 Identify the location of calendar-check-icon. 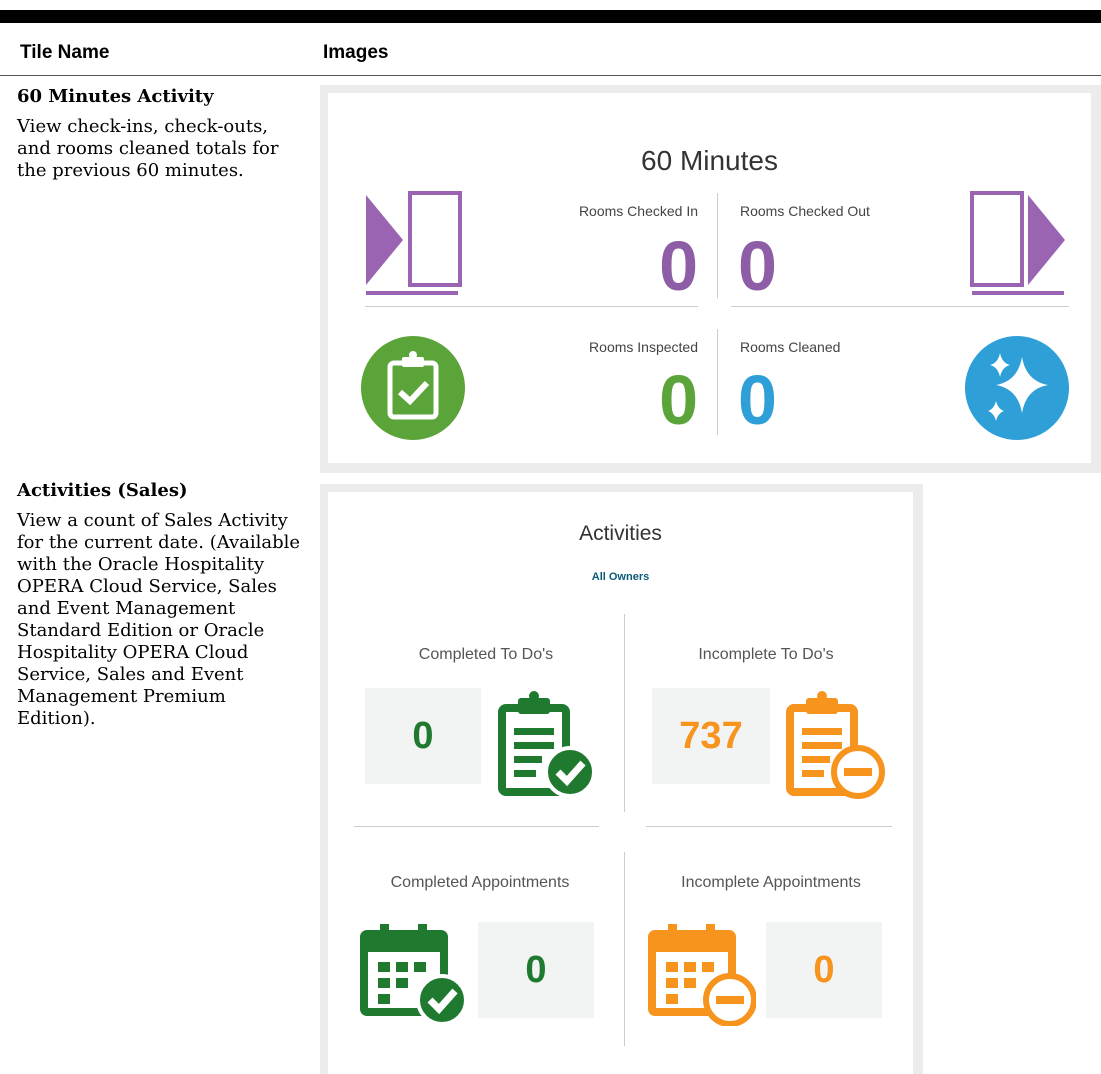
(414, 975).